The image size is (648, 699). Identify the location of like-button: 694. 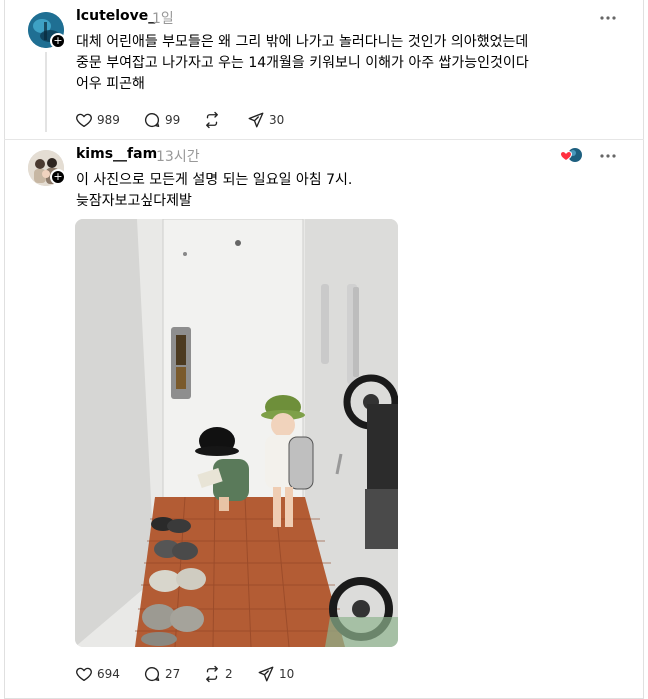
(97, 674).